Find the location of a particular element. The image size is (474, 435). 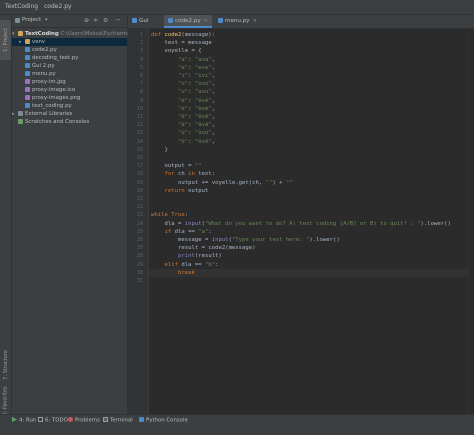

tab-todo: 6: TODO is located at coordinates (53, 420).